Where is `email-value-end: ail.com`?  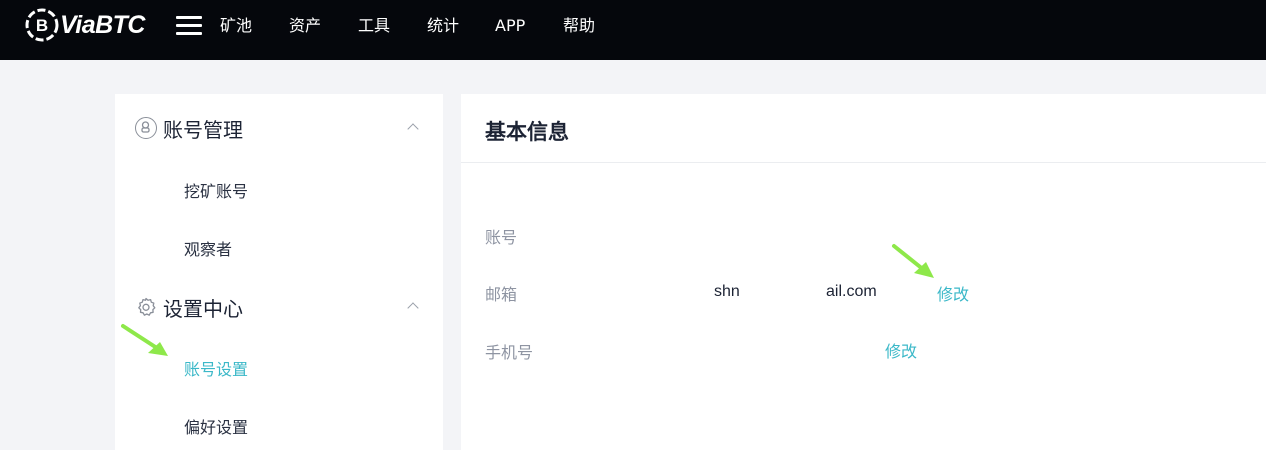
email-value-end: ail.com is located at coordinates (851, 291).